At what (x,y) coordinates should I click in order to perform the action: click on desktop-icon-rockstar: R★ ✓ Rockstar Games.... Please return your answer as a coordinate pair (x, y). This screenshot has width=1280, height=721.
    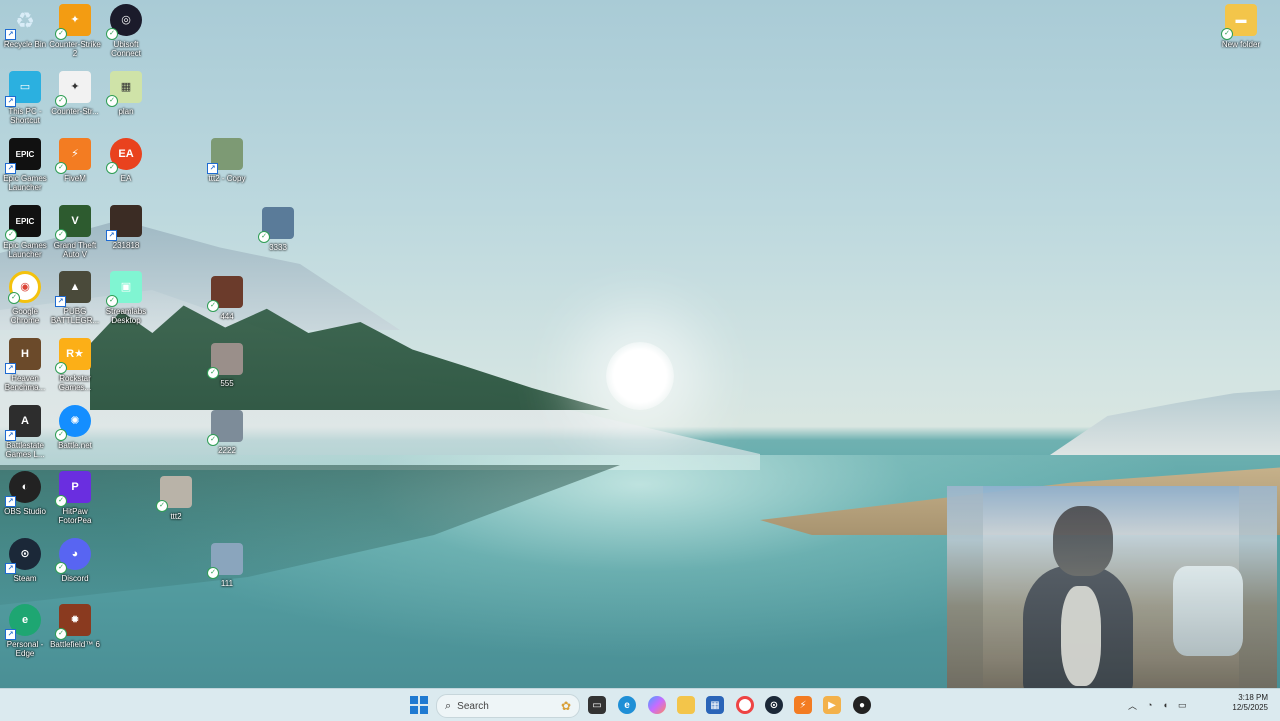
    Looking at the image, I should click on (75, 365).